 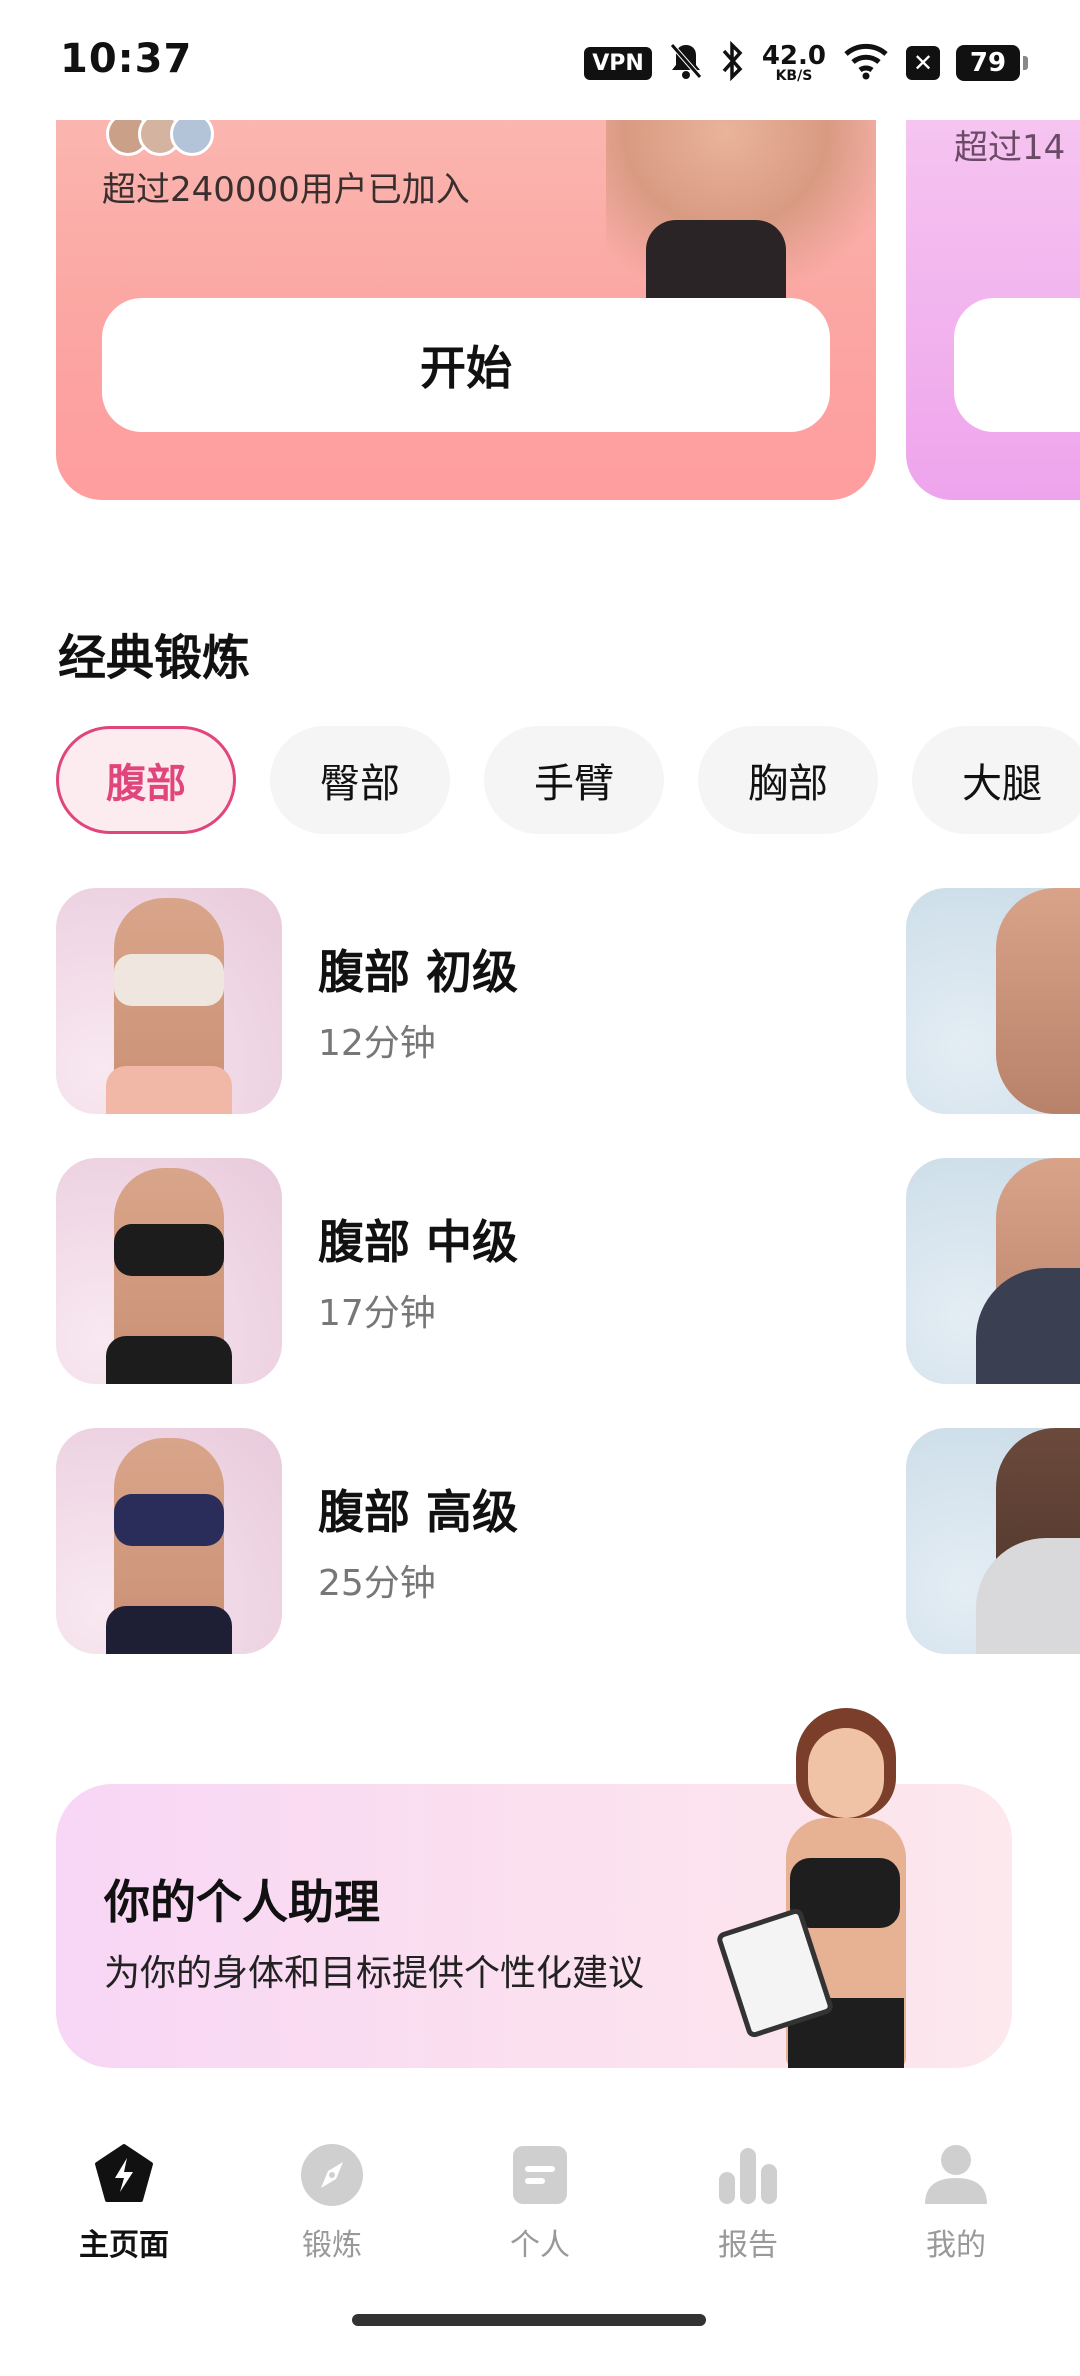 What do you see at coordinates (377, 1313) in the screenshot?
I see `workout-duration: 17分钟` at bounding box center [377, 1313].